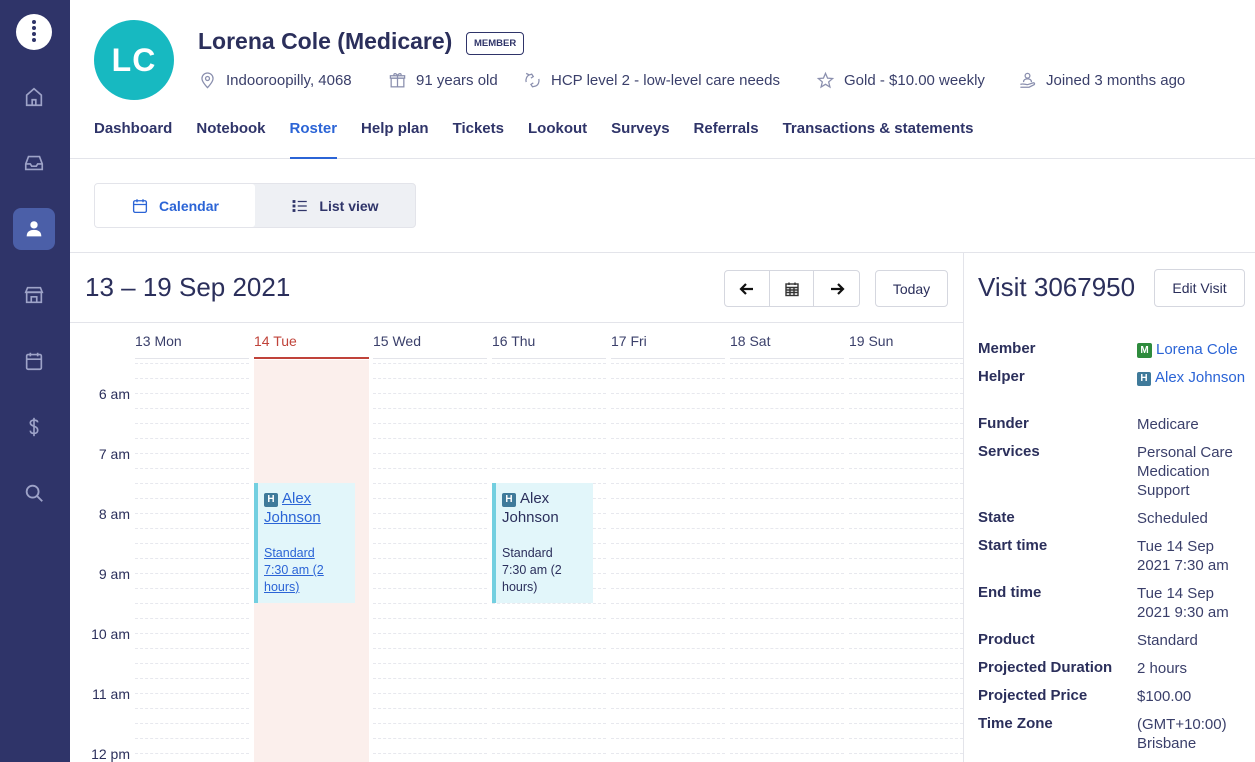 This screenshot has width=1255, height=762. What do you see at coordinates (527, 553) in the screenshot?
I see `event-product: Standard` at bounding box center [527, 553].